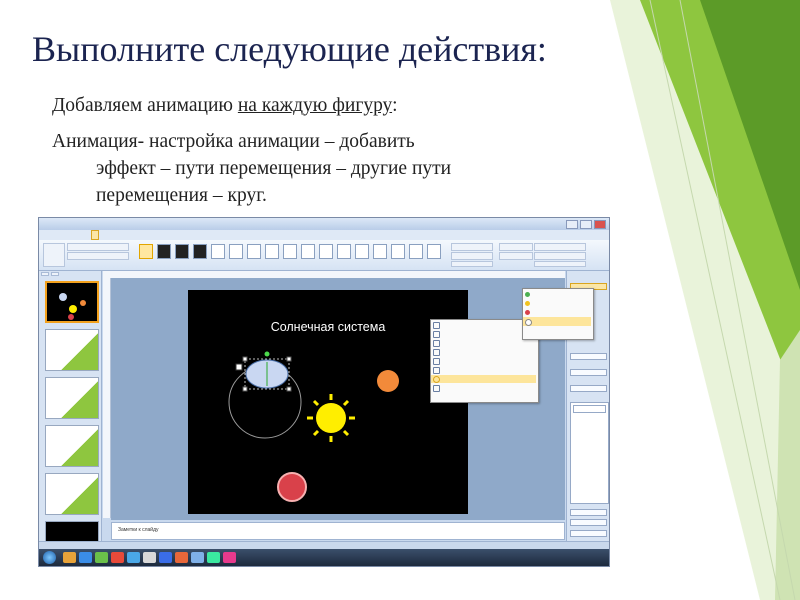 The height and width of the screenshot is (600, 800). What do you see at coordinates (388, 381) in the screenshot?
I see `planet-orange` at bounding box center [388, 381].